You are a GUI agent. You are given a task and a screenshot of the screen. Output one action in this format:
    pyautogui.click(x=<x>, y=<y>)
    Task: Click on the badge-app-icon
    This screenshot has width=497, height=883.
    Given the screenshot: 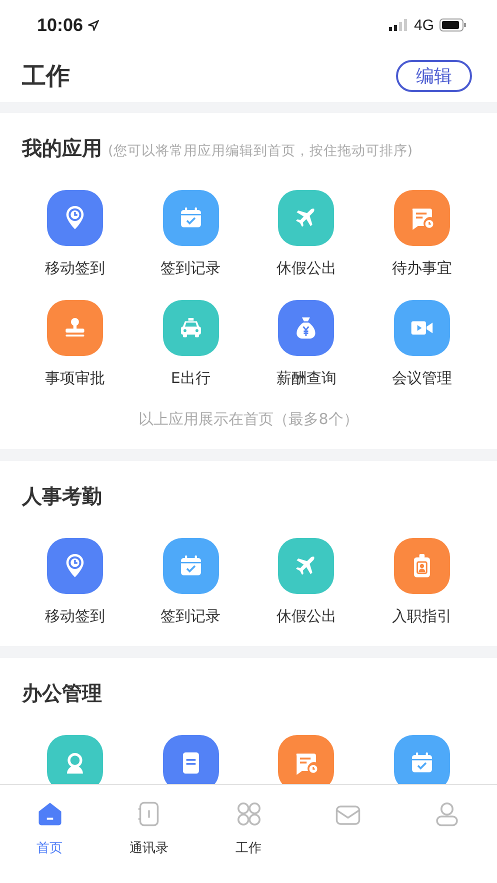 What is the action you would take?
    pyautogui.click(x=422, y=566)
    